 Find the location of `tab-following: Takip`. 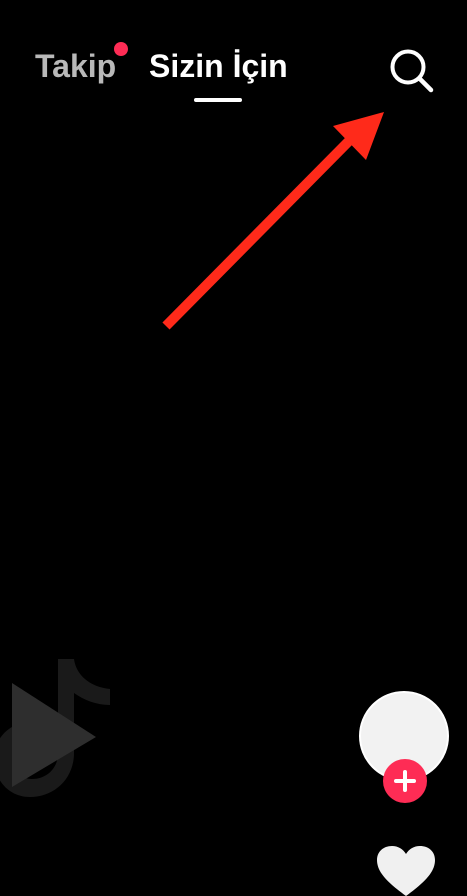

tab-following: Takip is located at coordinates (75, 66).